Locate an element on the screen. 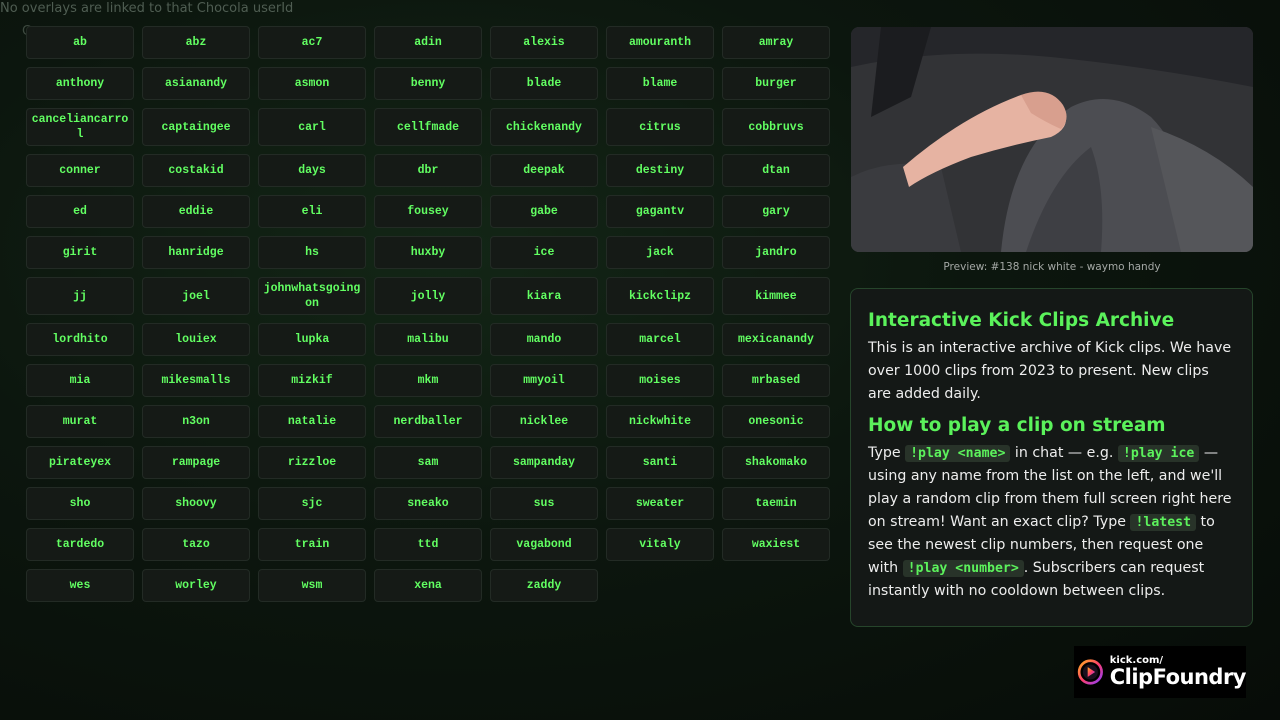 Image resolution: width=1280 pixels, height=720 pixels. streamer-button-captaingee: captaingee is located at coordinates (196, 127).